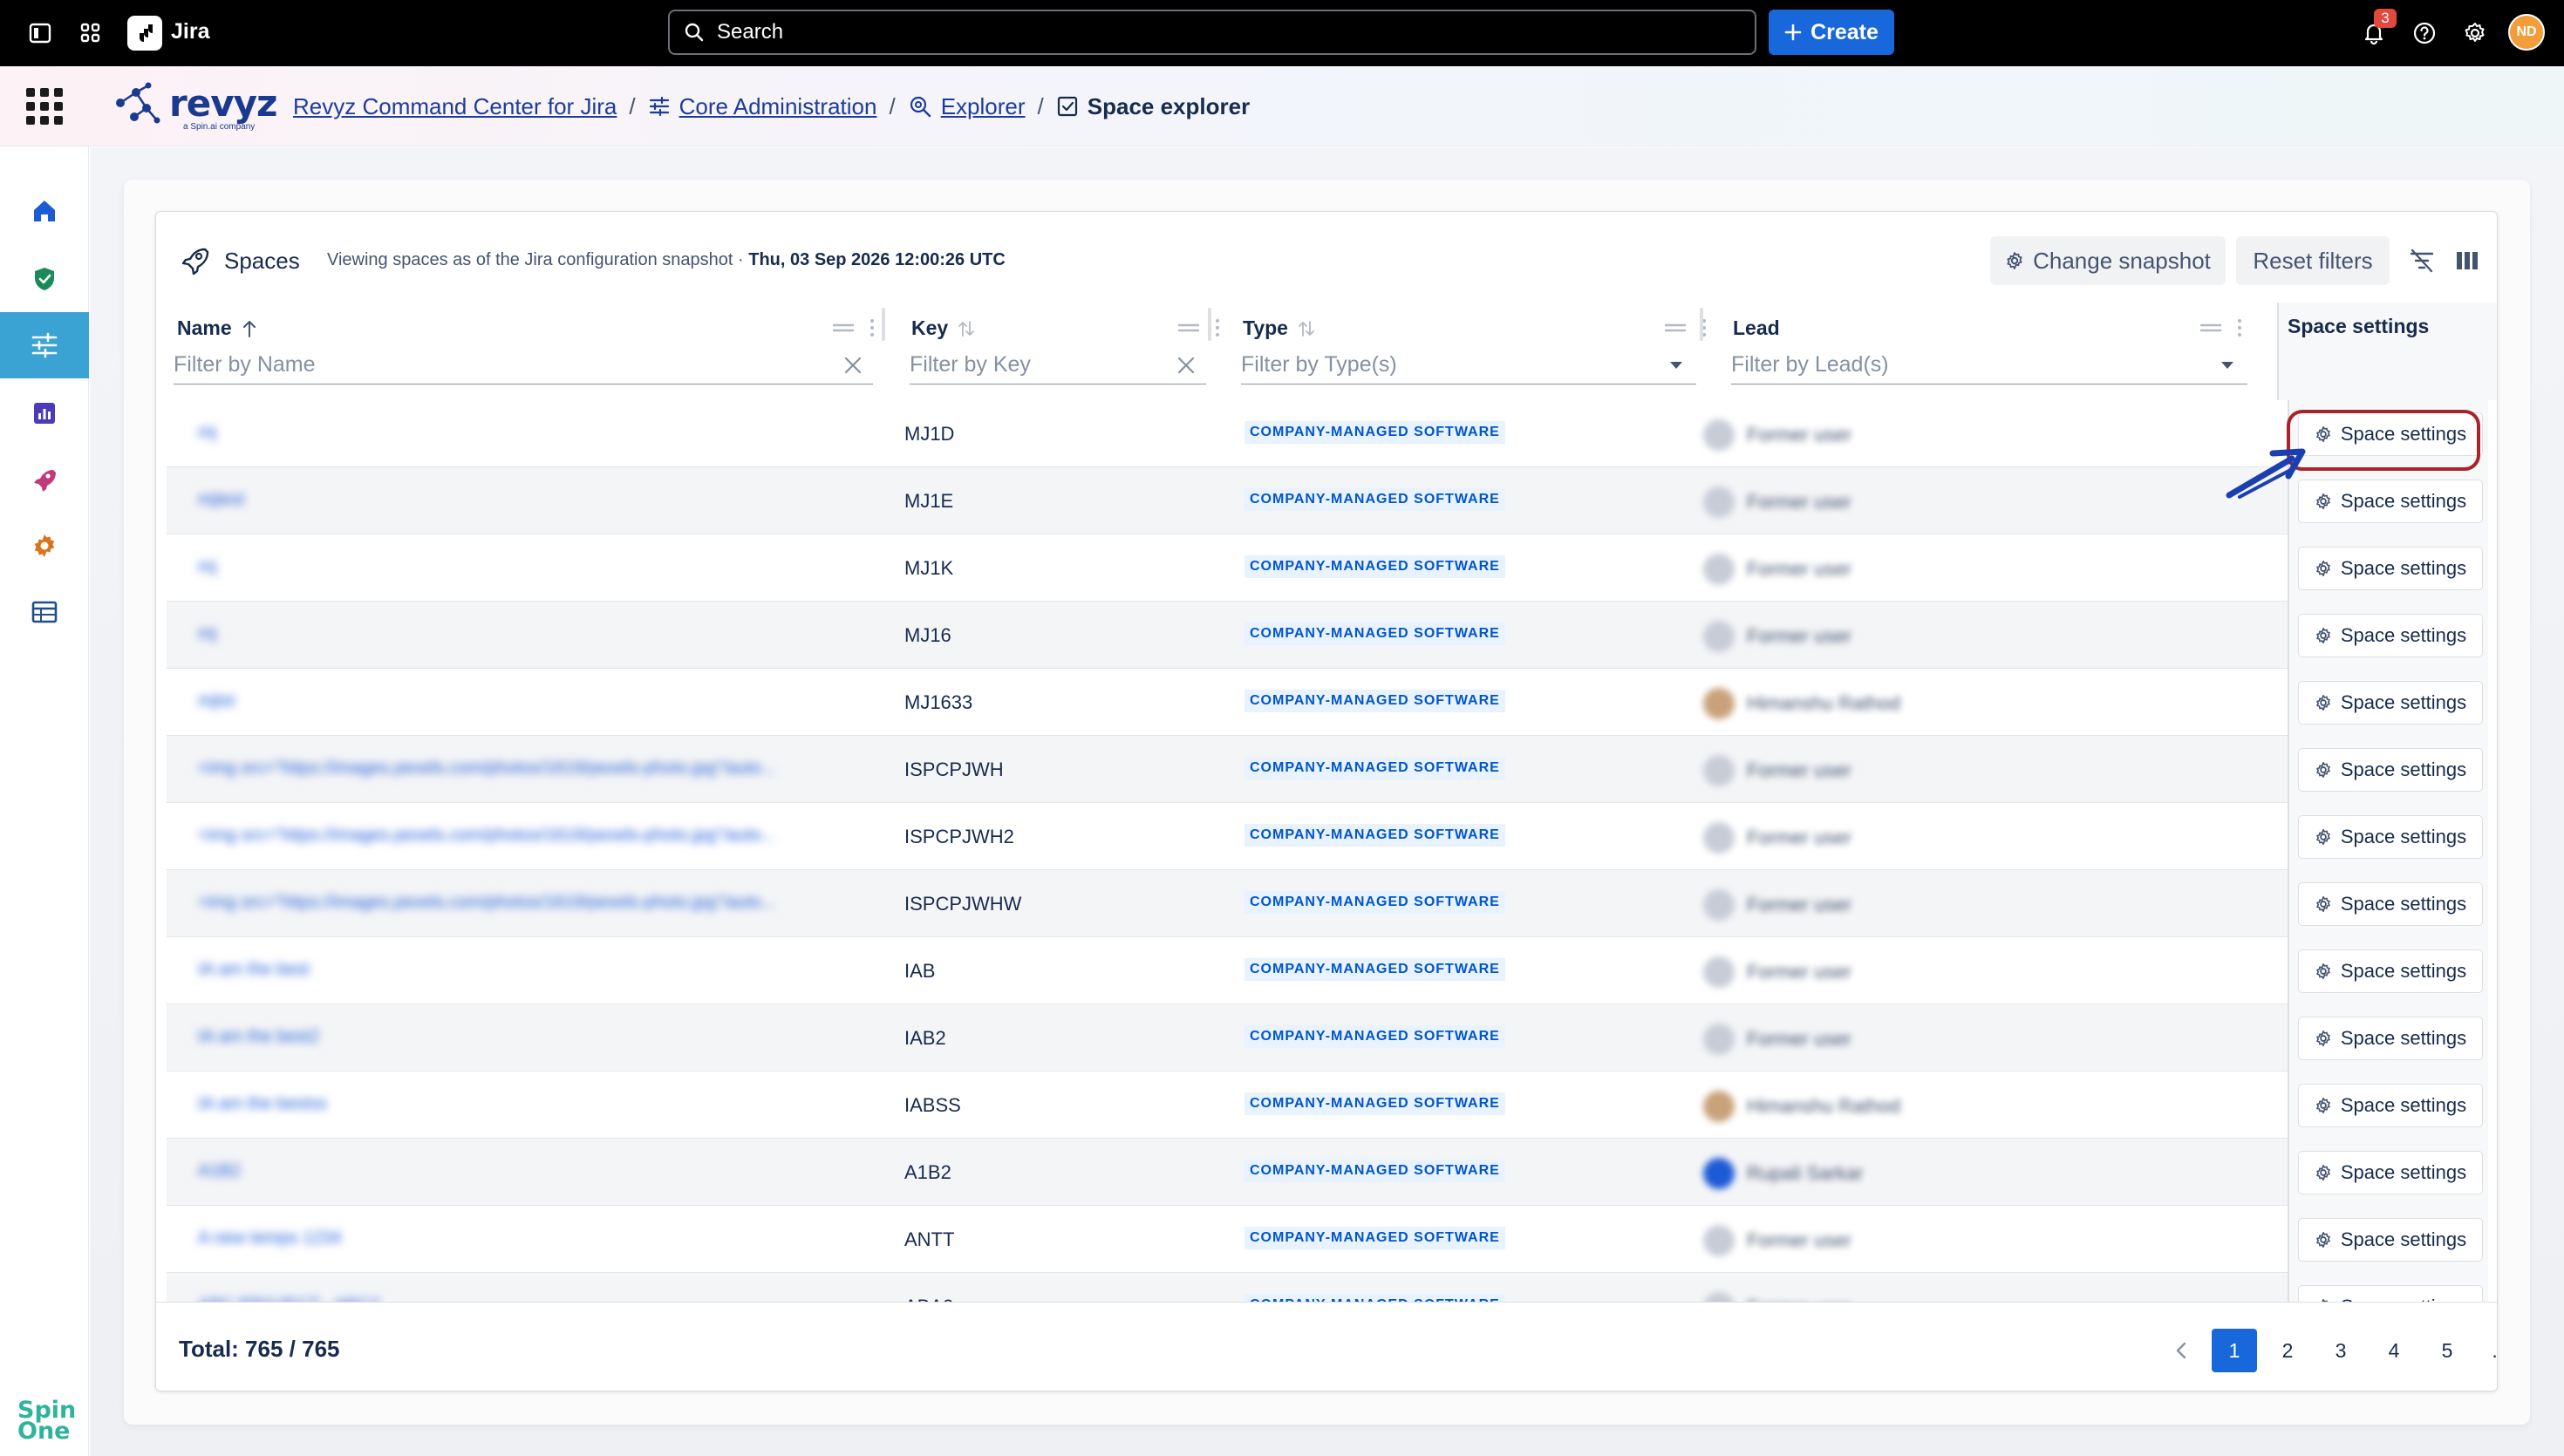 The height and width of the screenshot is (1456, 2564). I want to click on space-name-link: A new temps 1234, so click(270, 1238).